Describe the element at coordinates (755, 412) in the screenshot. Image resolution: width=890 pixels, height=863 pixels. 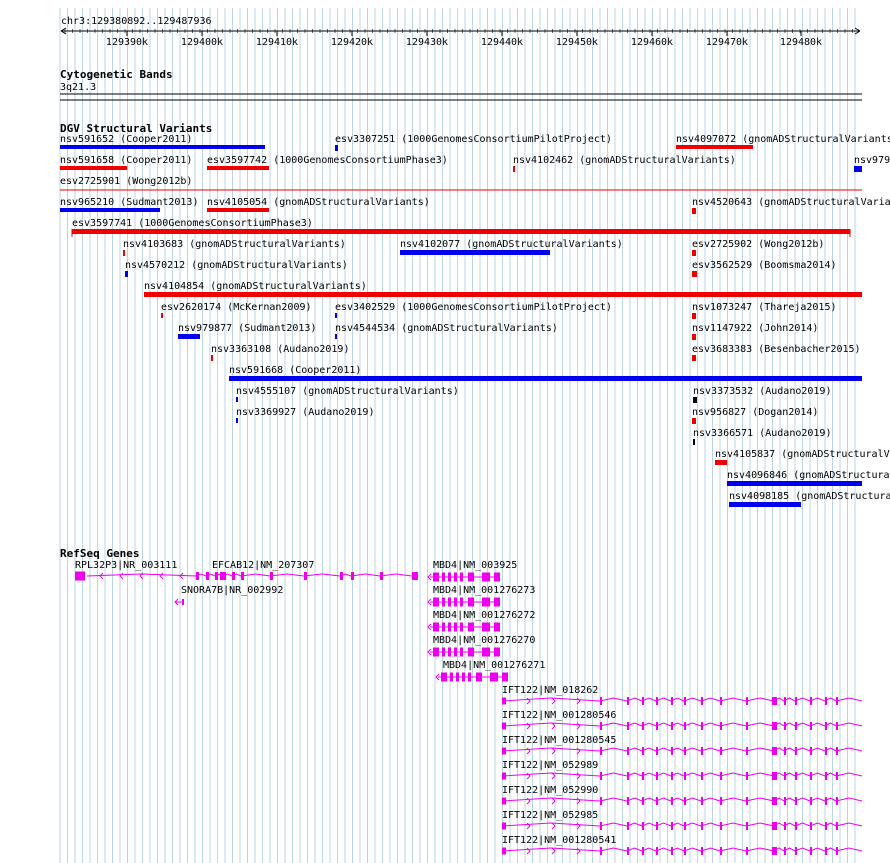
I see `dgv-feature-label: nsv956827 (Dogan2014)` at that location.